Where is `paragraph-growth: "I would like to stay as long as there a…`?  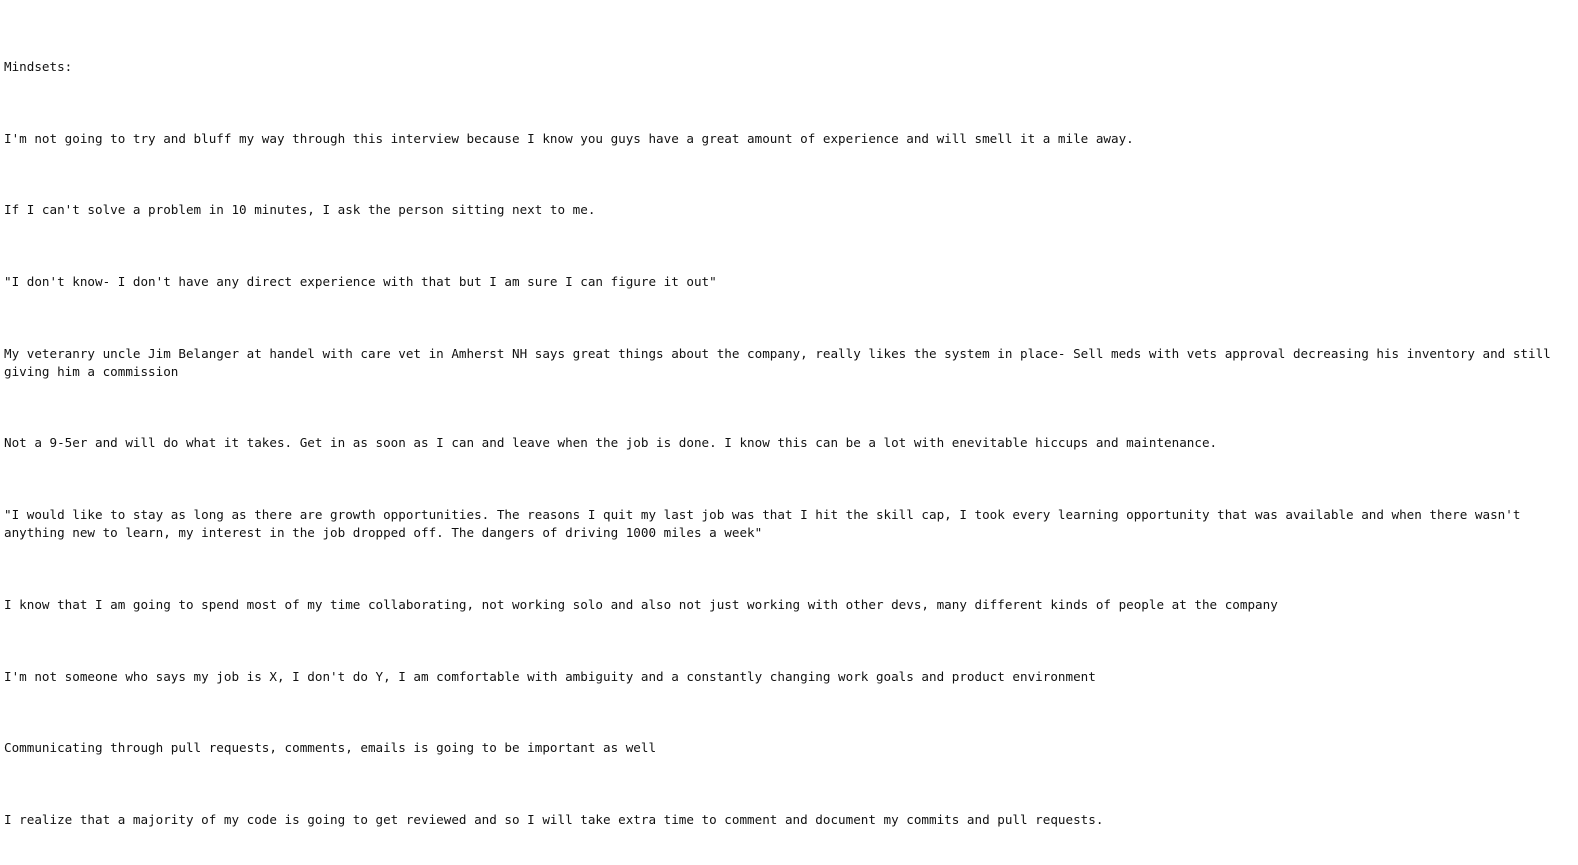
paragraph-growth: "I would like to stay as long as there a… is located at coordinates (766, 524).